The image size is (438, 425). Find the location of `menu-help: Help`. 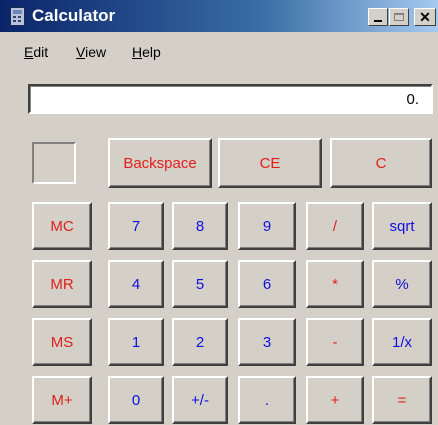

menu-help: Help is located at coordinates (146, 52).